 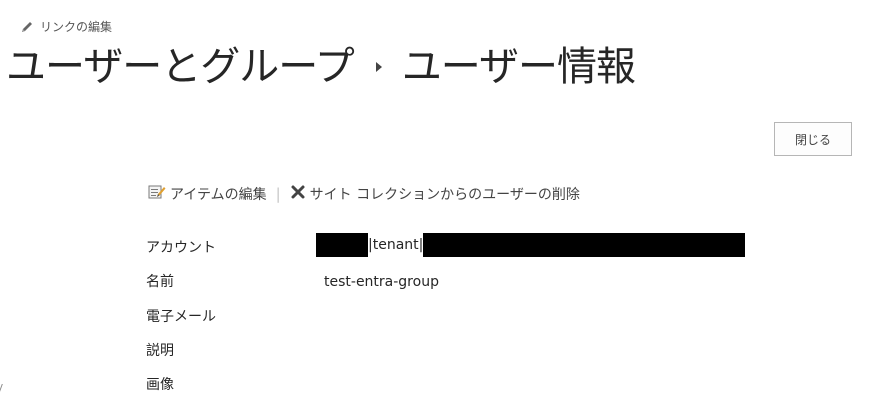 I want to click on item-toolbar: アイテムの編集 | サイト コレクションからのユーザーの削除, so click(x=364, y=194).